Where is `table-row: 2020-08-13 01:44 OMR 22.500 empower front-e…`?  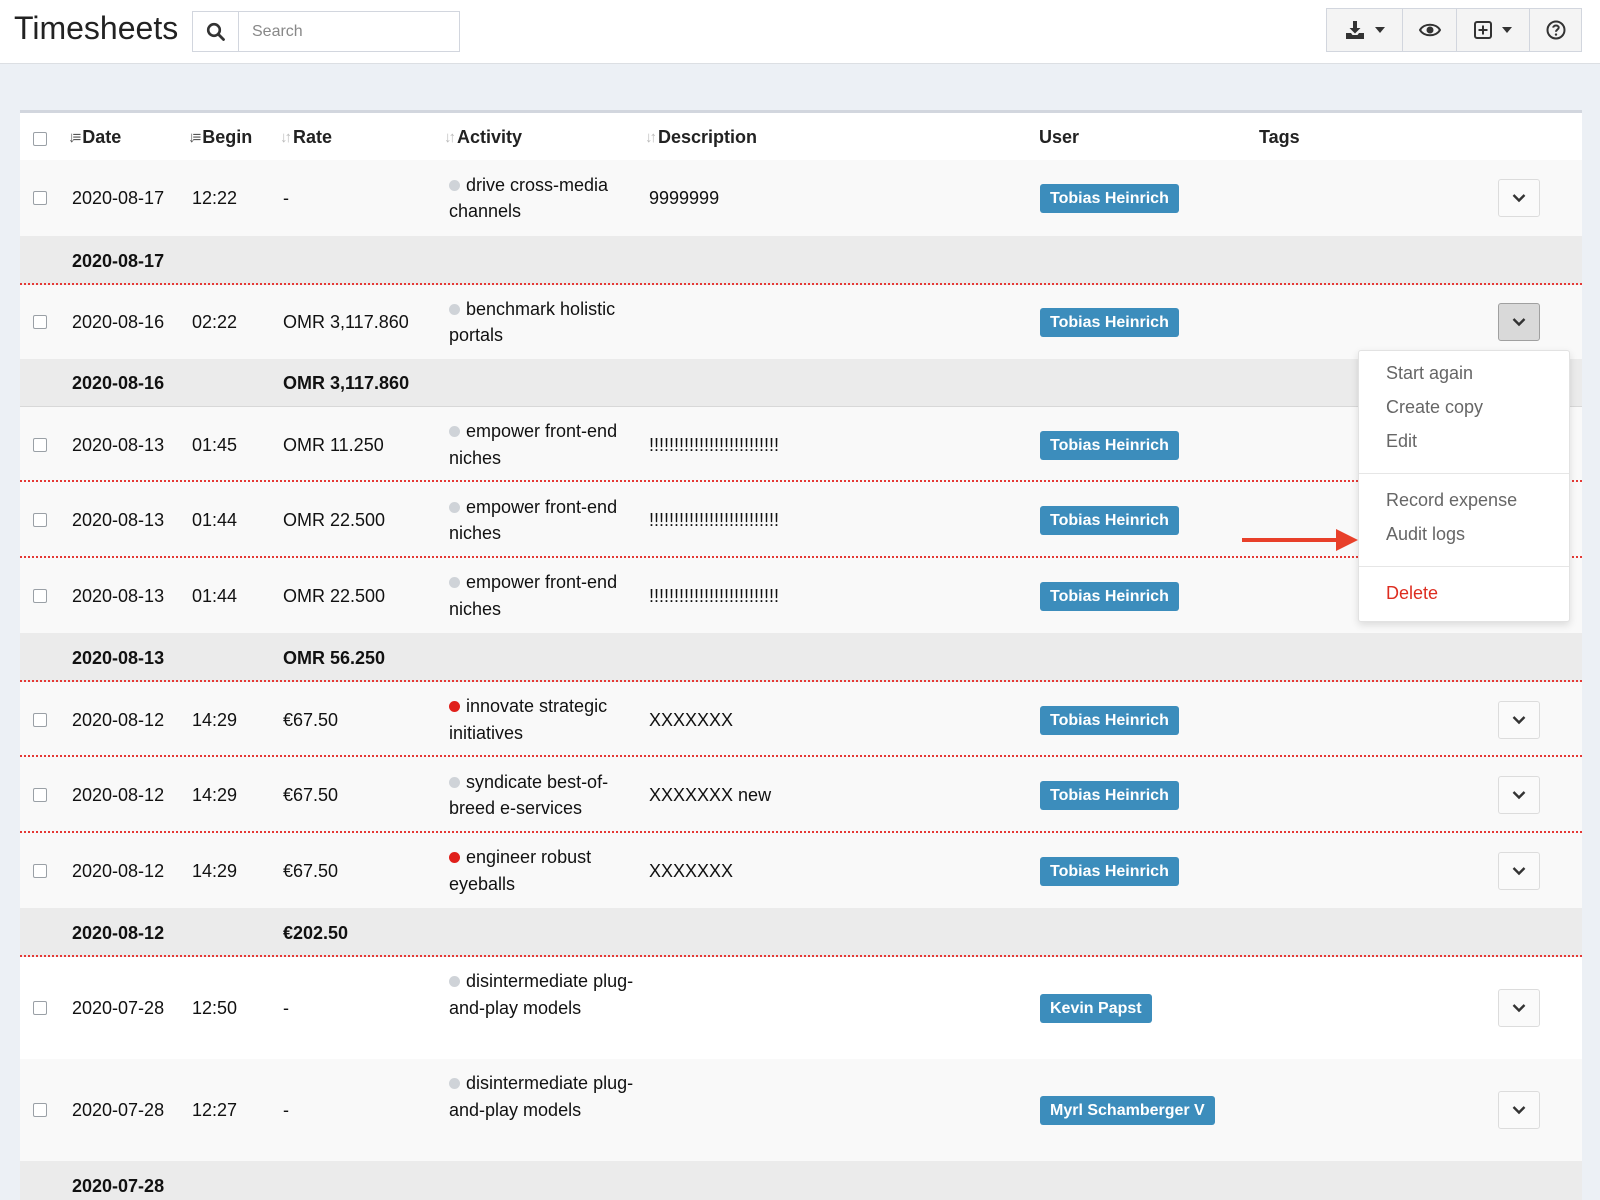
table-row: 2020-08-13 01:44 OMR 22.500 empower front-e… is located at coordinates (801, 595).